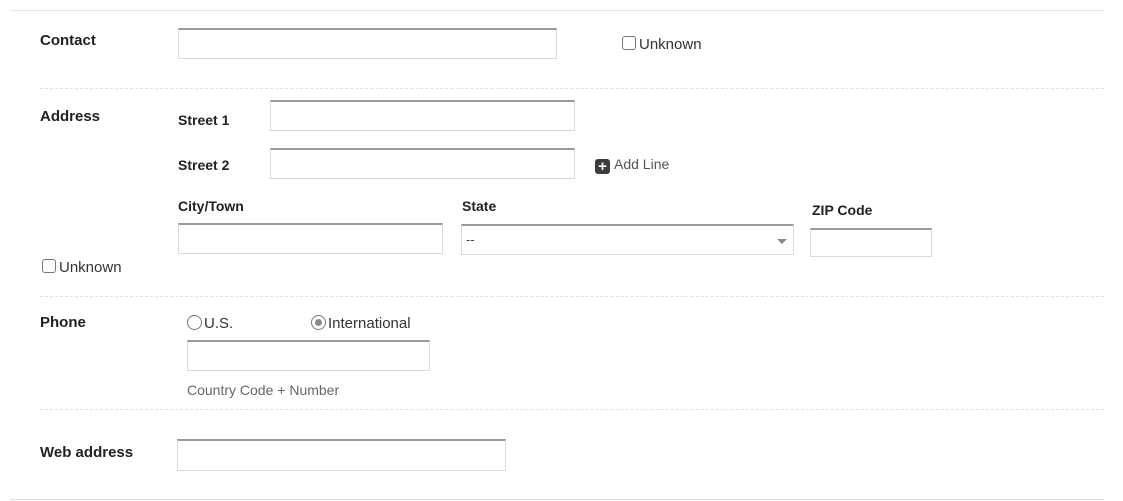  Describe the element at coordinates (308, 355) in the screenshot. I see `phone-input` at that location.